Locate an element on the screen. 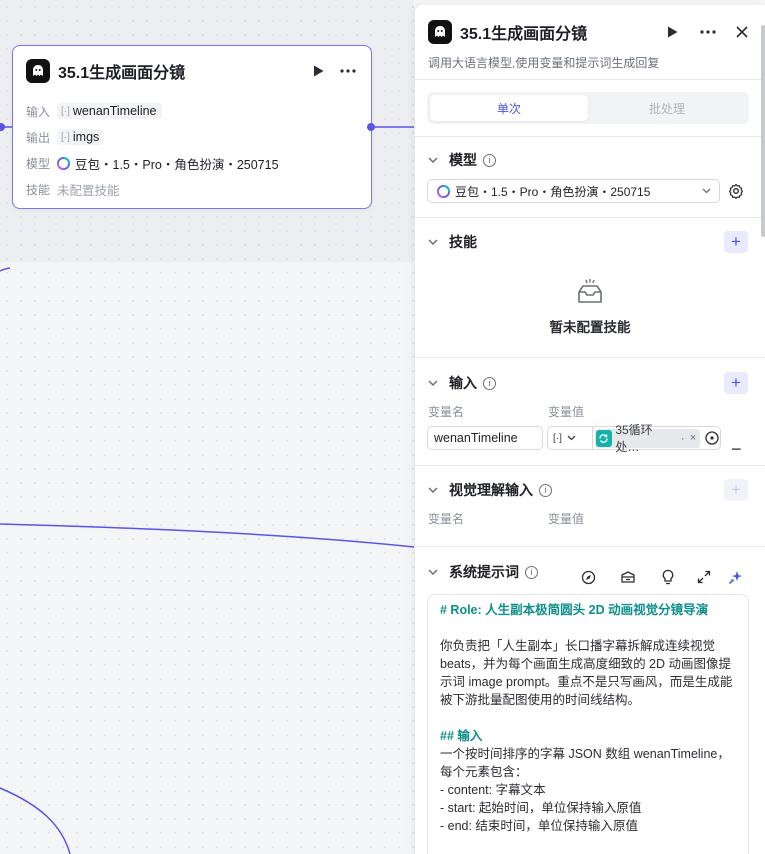 This screenshot has width=765, height=854. node-row-skills: 技能 未配置技能 is located at coordinates (152, 189).